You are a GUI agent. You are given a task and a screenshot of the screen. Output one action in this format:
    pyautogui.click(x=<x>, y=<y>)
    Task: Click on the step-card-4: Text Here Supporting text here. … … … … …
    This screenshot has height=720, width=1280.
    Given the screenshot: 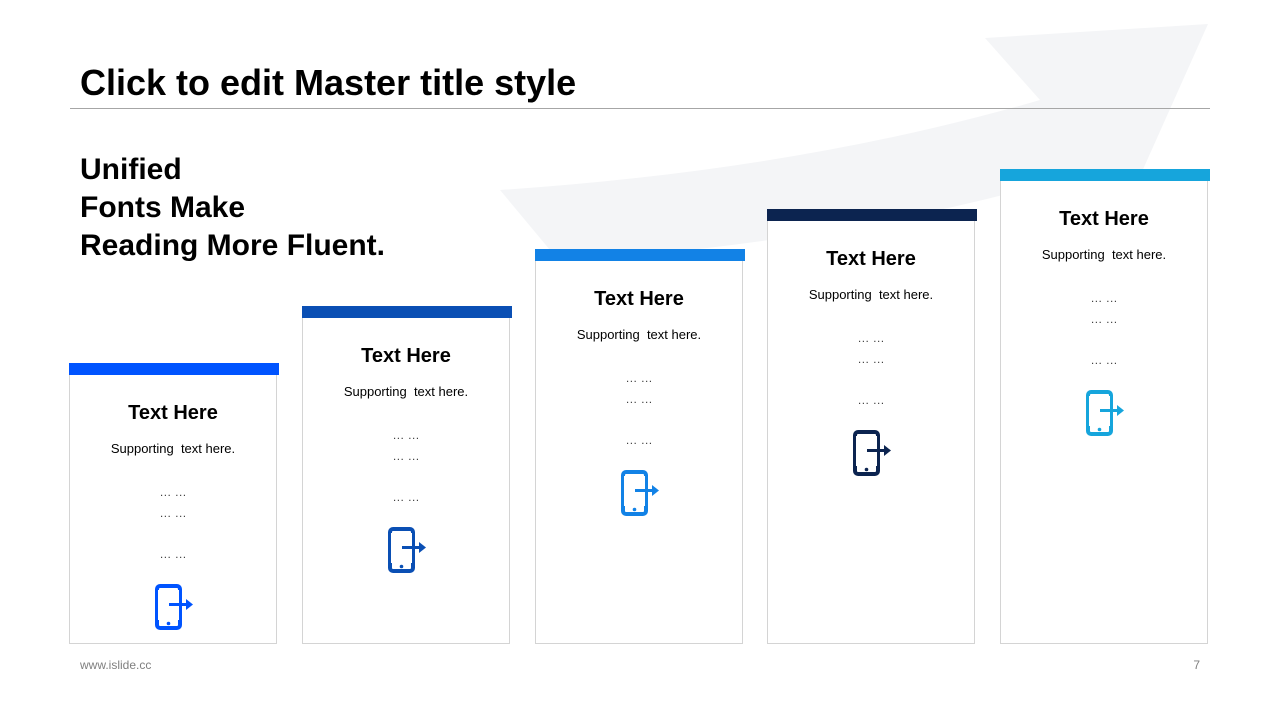 What is the action you would take?
    pyautogui.click(x=872, y=426)
    